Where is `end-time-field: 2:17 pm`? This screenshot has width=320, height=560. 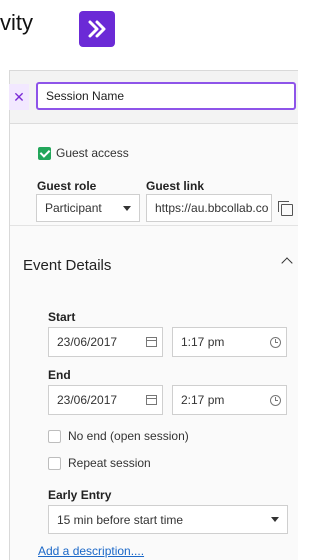
end-time-field: 2:17 pm is located at coordinates (229, 400).